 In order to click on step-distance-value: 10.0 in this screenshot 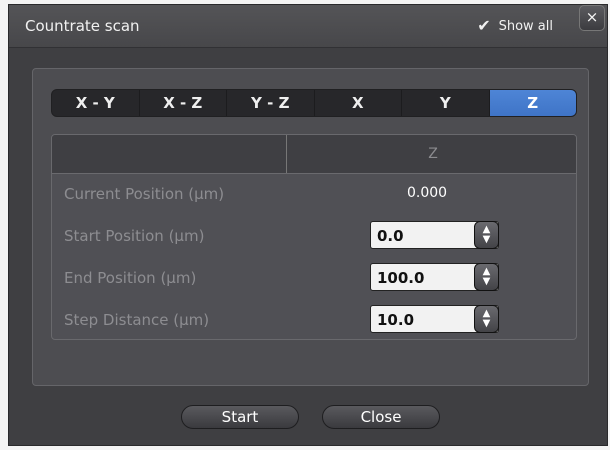, I will do `click(396, 320)`.